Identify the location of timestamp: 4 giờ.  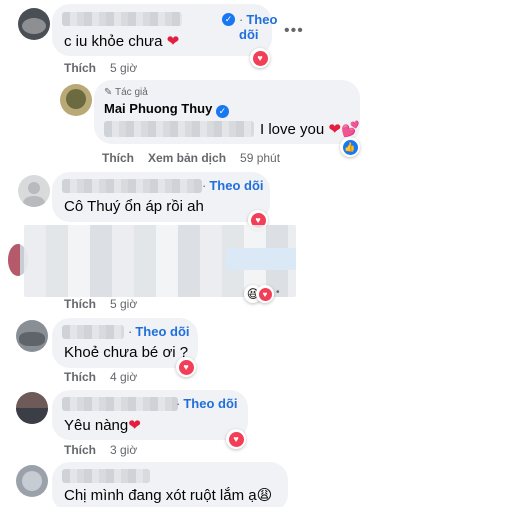
(123, 377).